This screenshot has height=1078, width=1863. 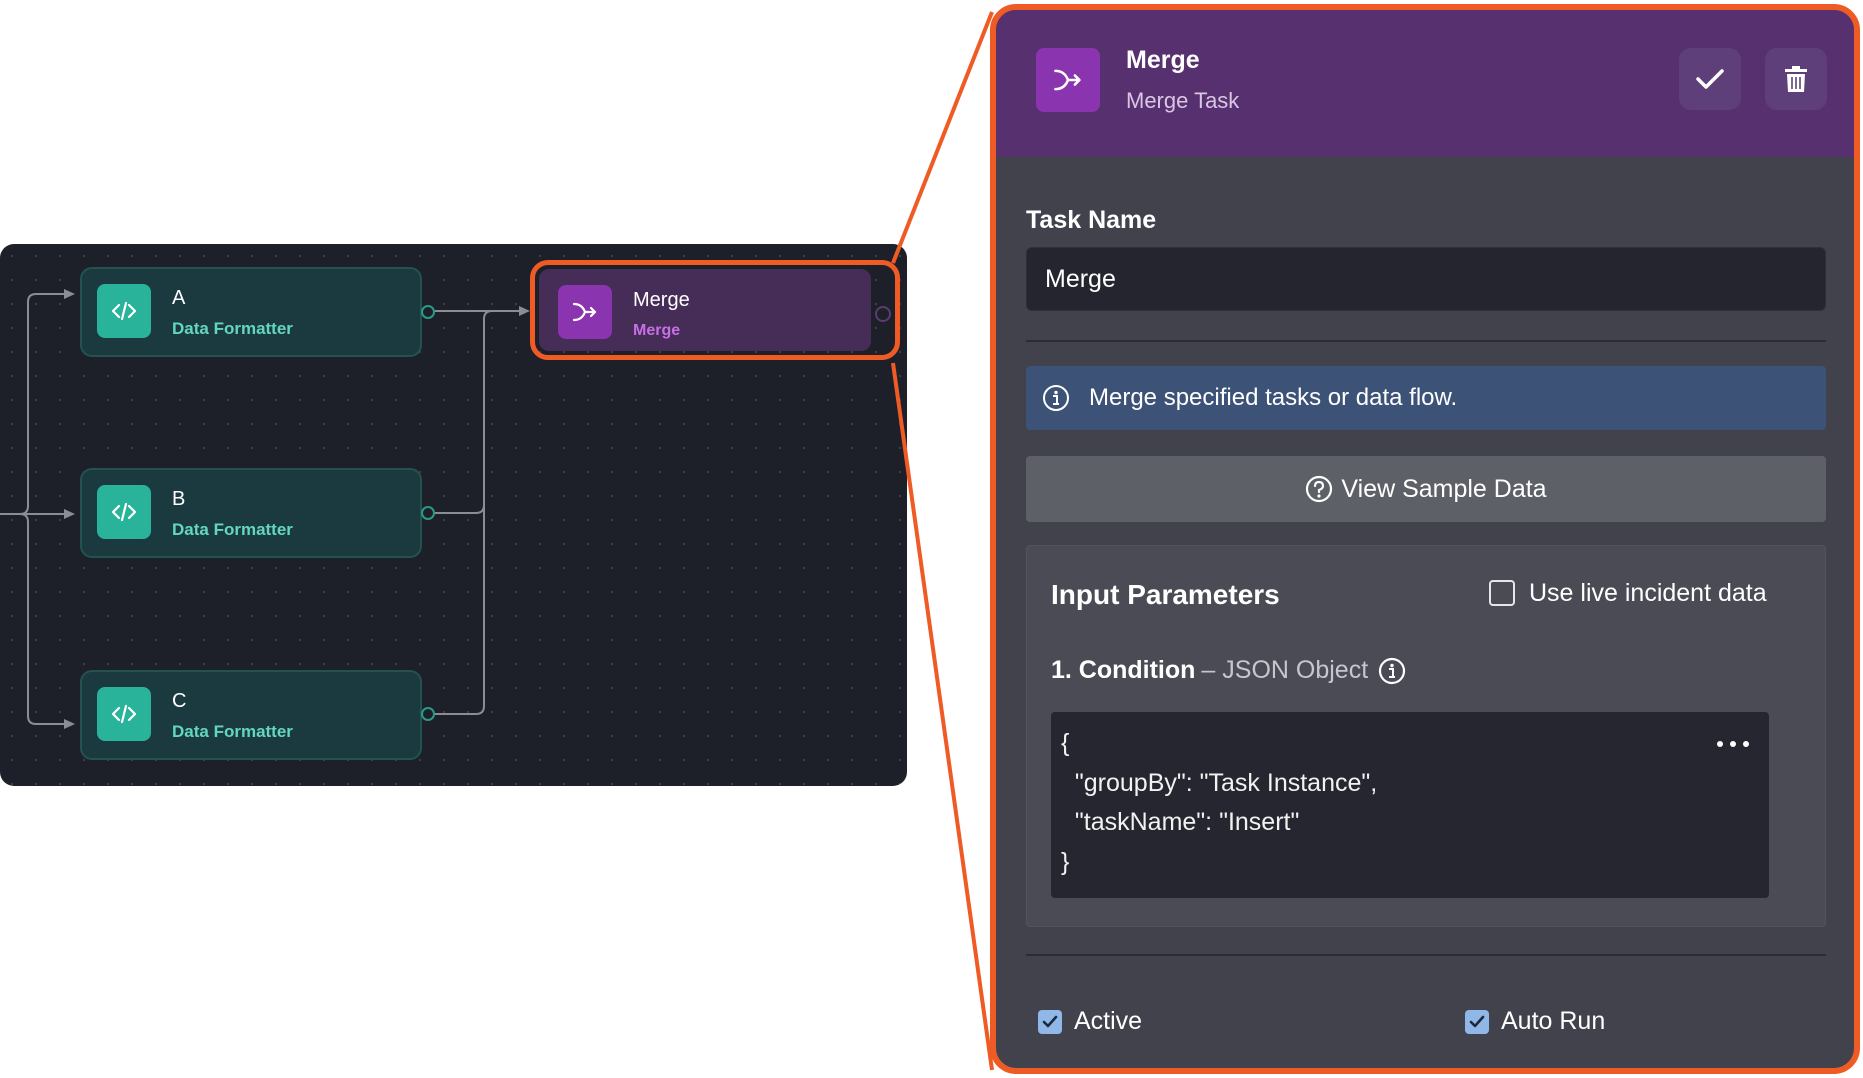 I want to click on node-title: C, so click(x=179, y=701).